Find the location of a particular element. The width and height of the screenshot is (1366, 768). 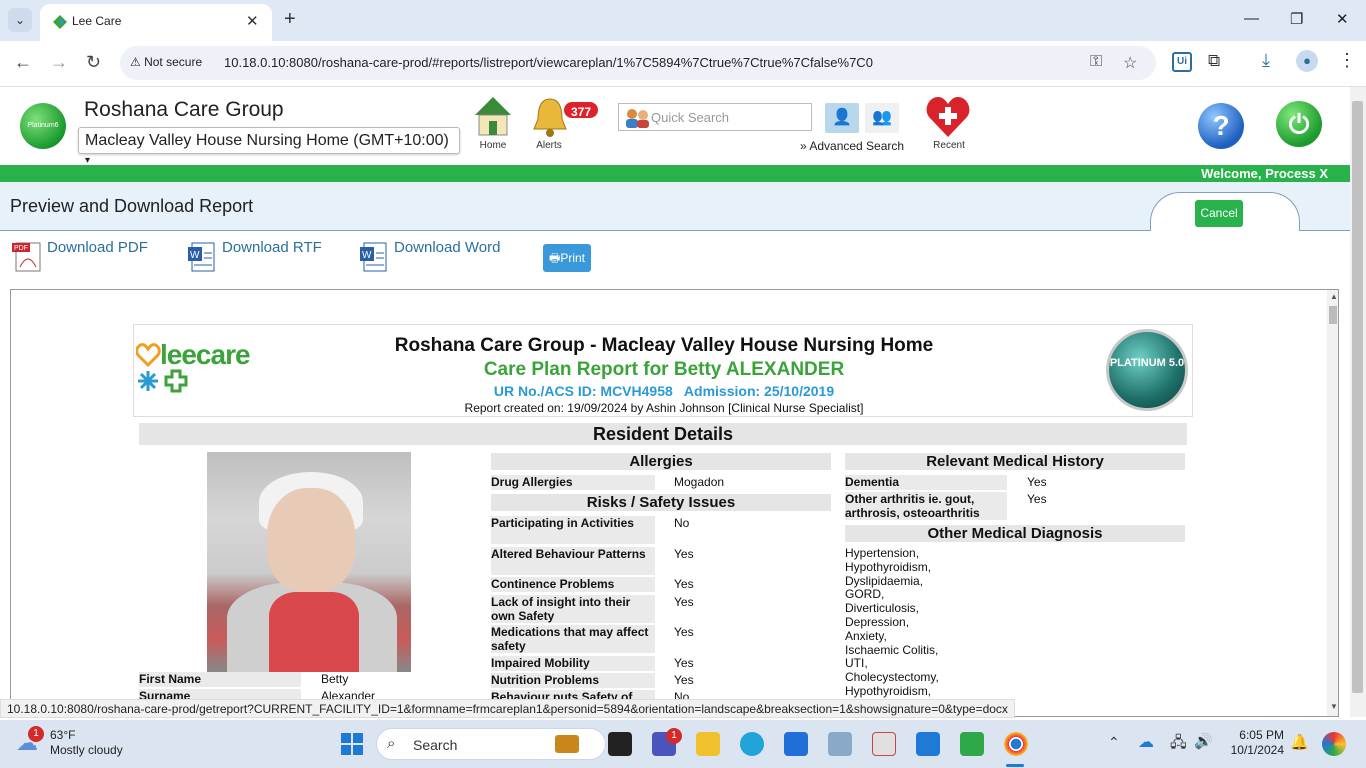

alerts-label: Alerts is located at coordinates (549, 145).